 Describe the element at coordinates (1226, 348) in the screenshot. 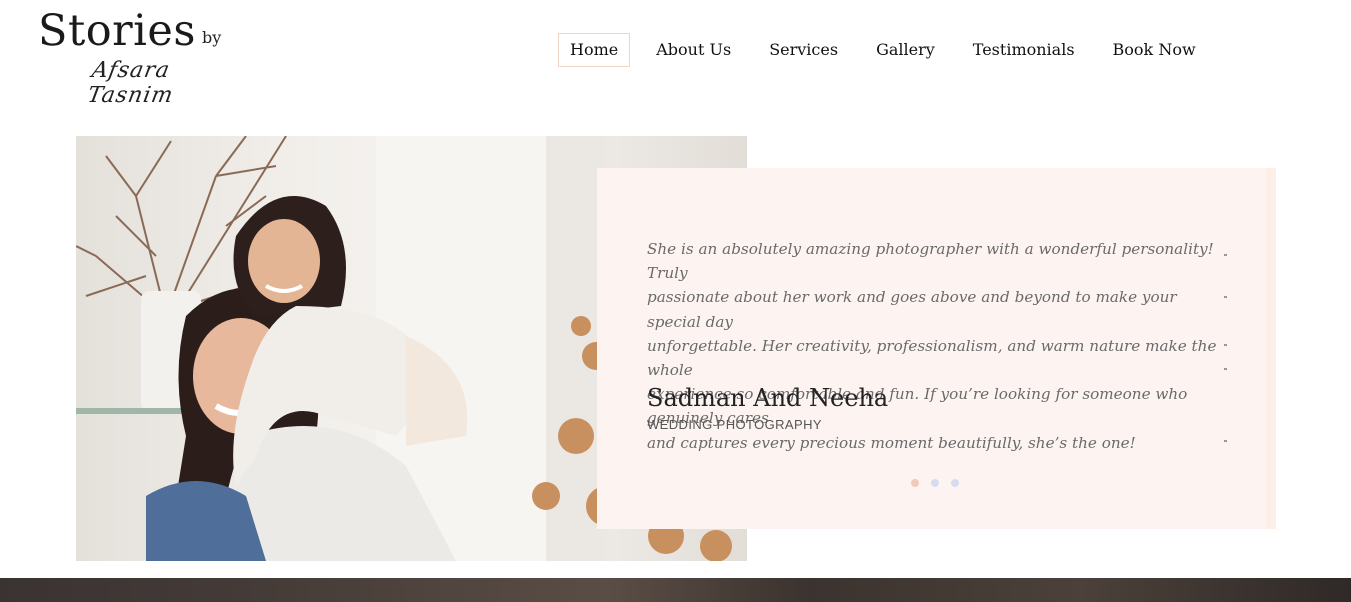

I see `next-slide-peek` at that location.